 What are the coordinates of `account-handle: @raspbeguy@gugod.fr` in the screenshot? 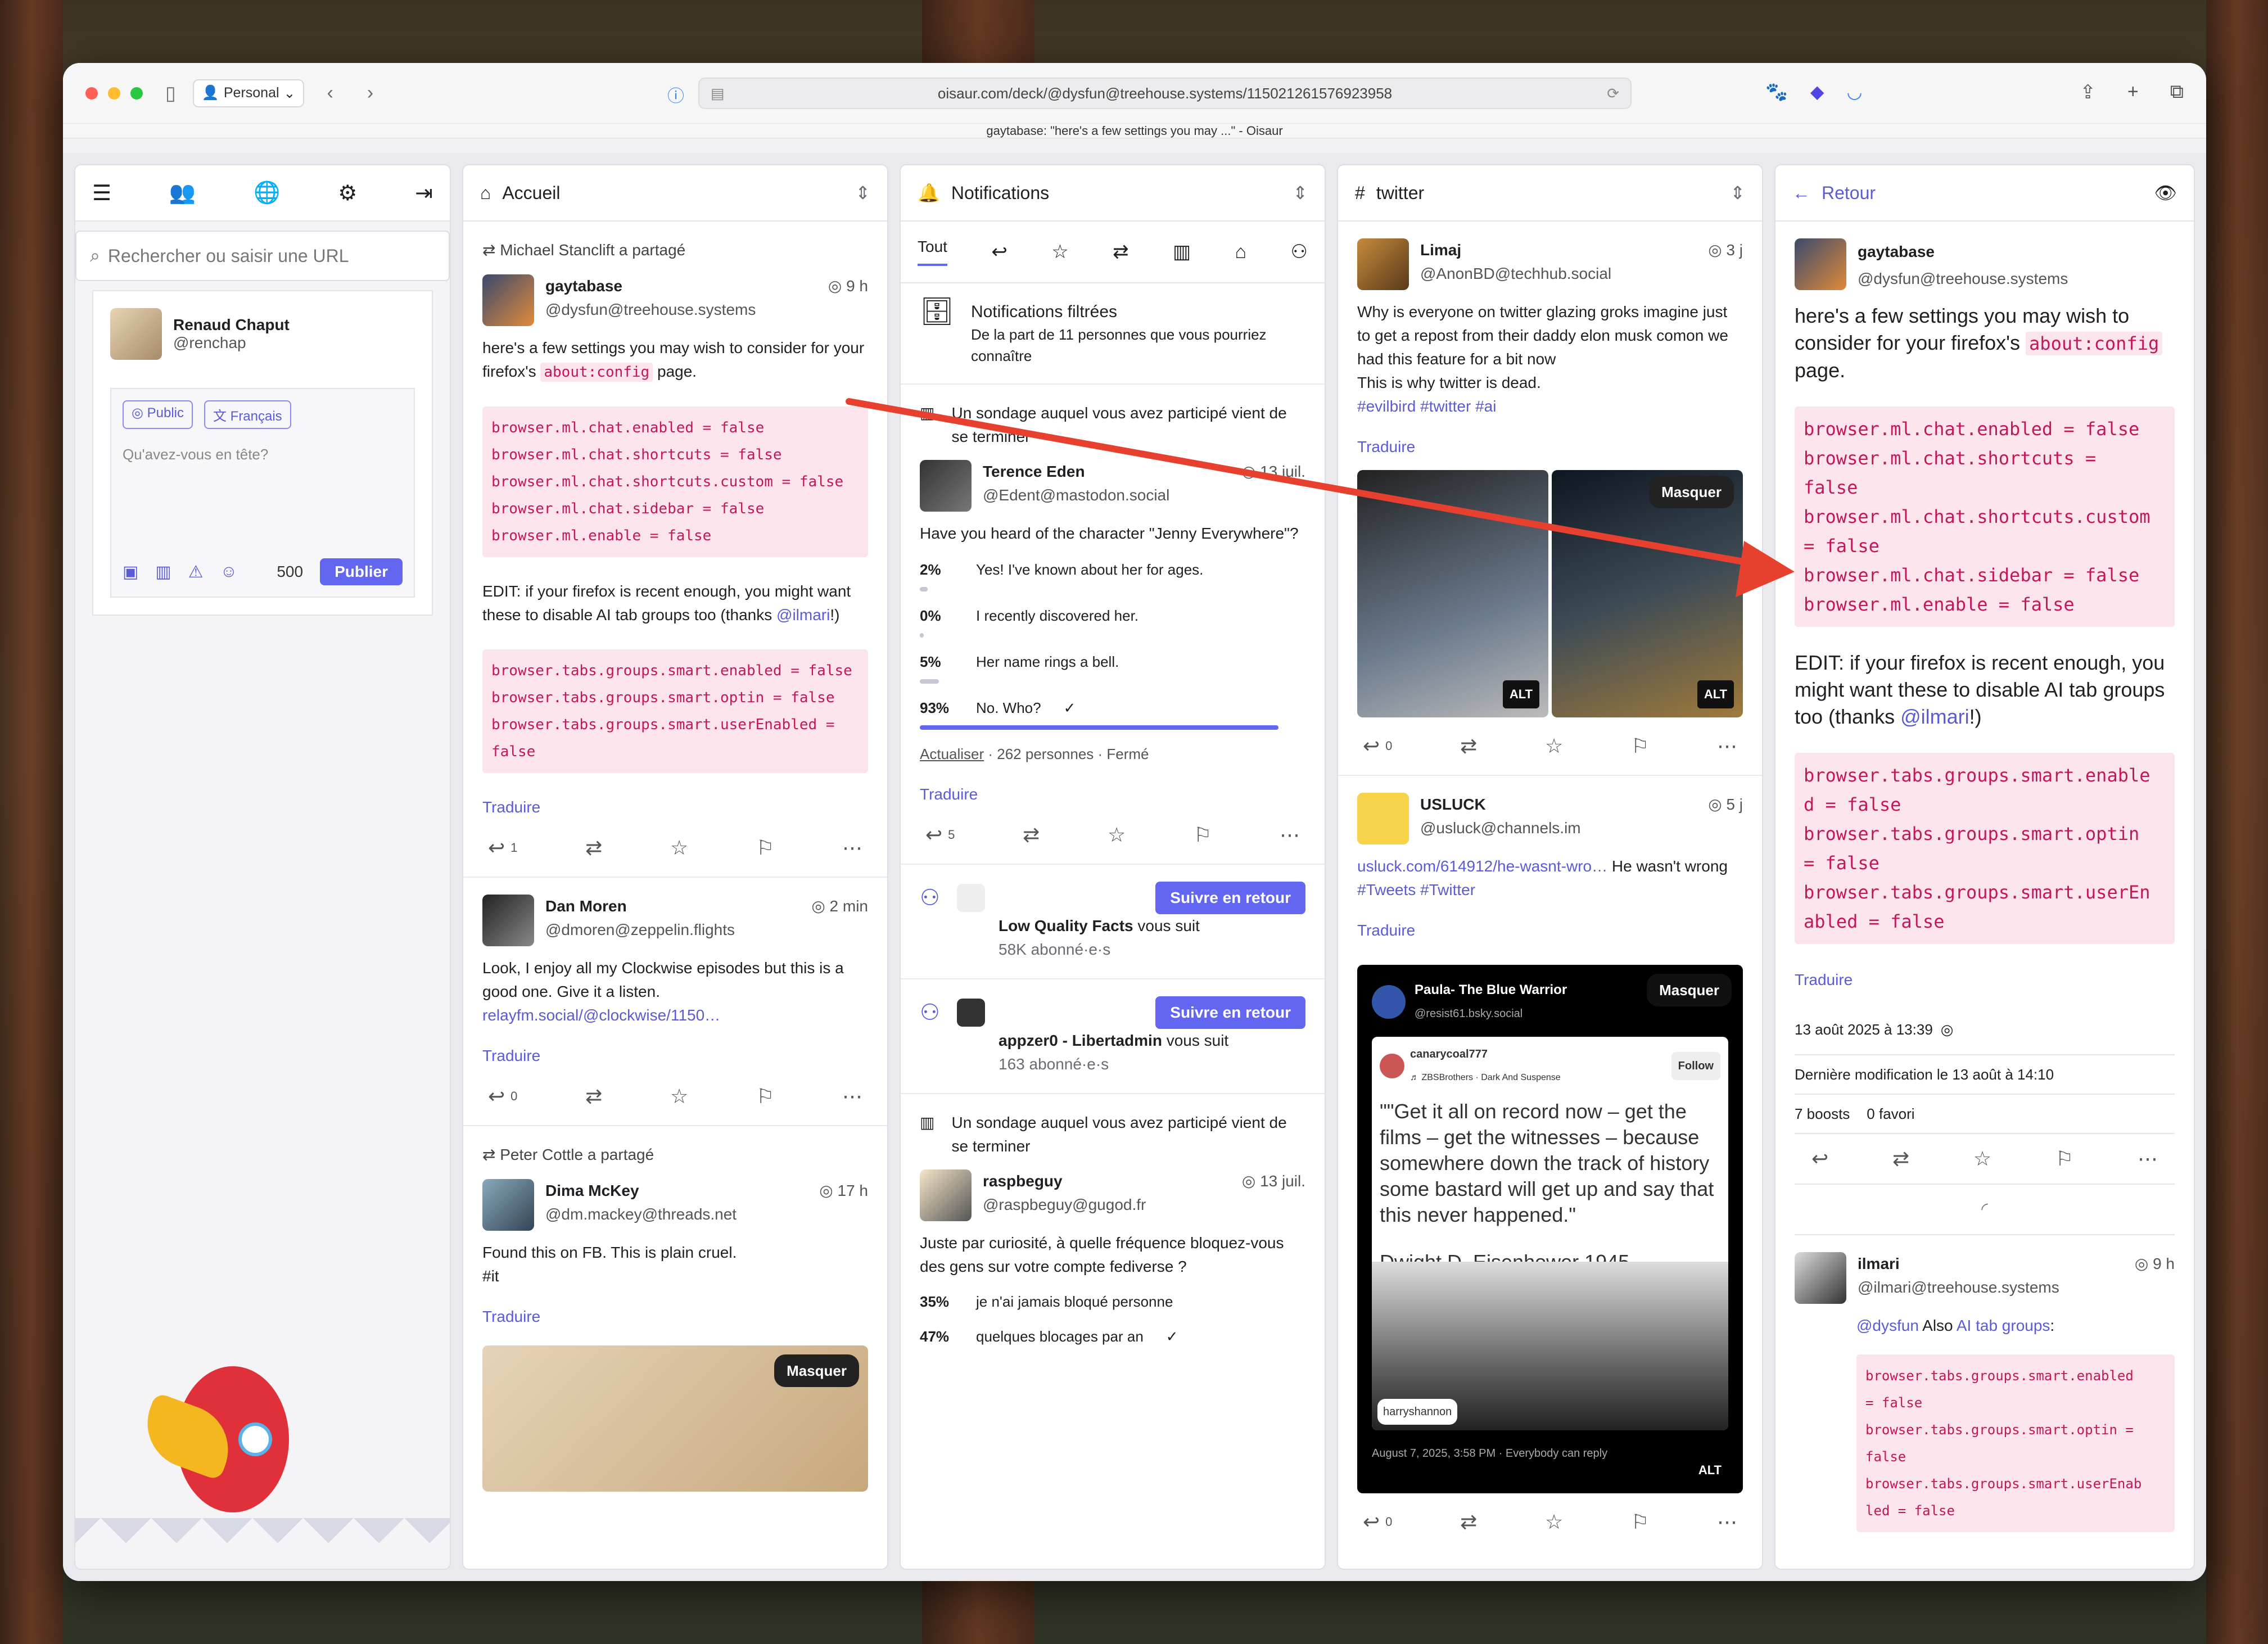 It's located at (1064, 1205).